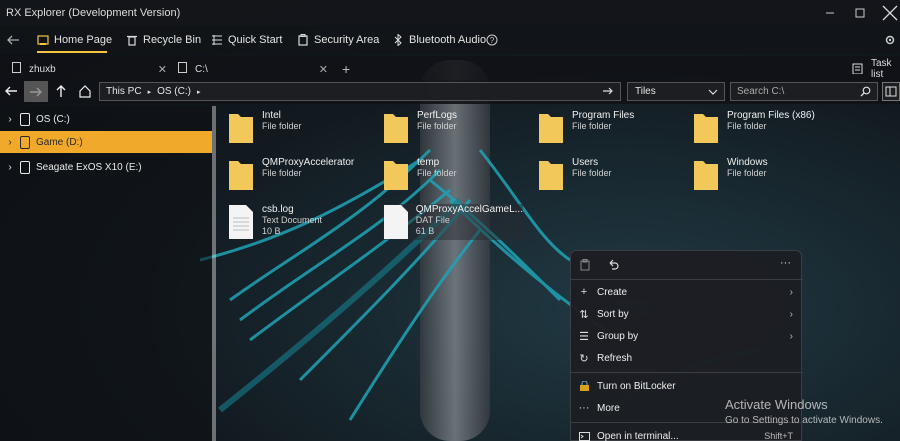 Image resolution: width=900 pixels, height=441 pixels. I want to click on search-placeholder: Search C:\, so click(761, 91).